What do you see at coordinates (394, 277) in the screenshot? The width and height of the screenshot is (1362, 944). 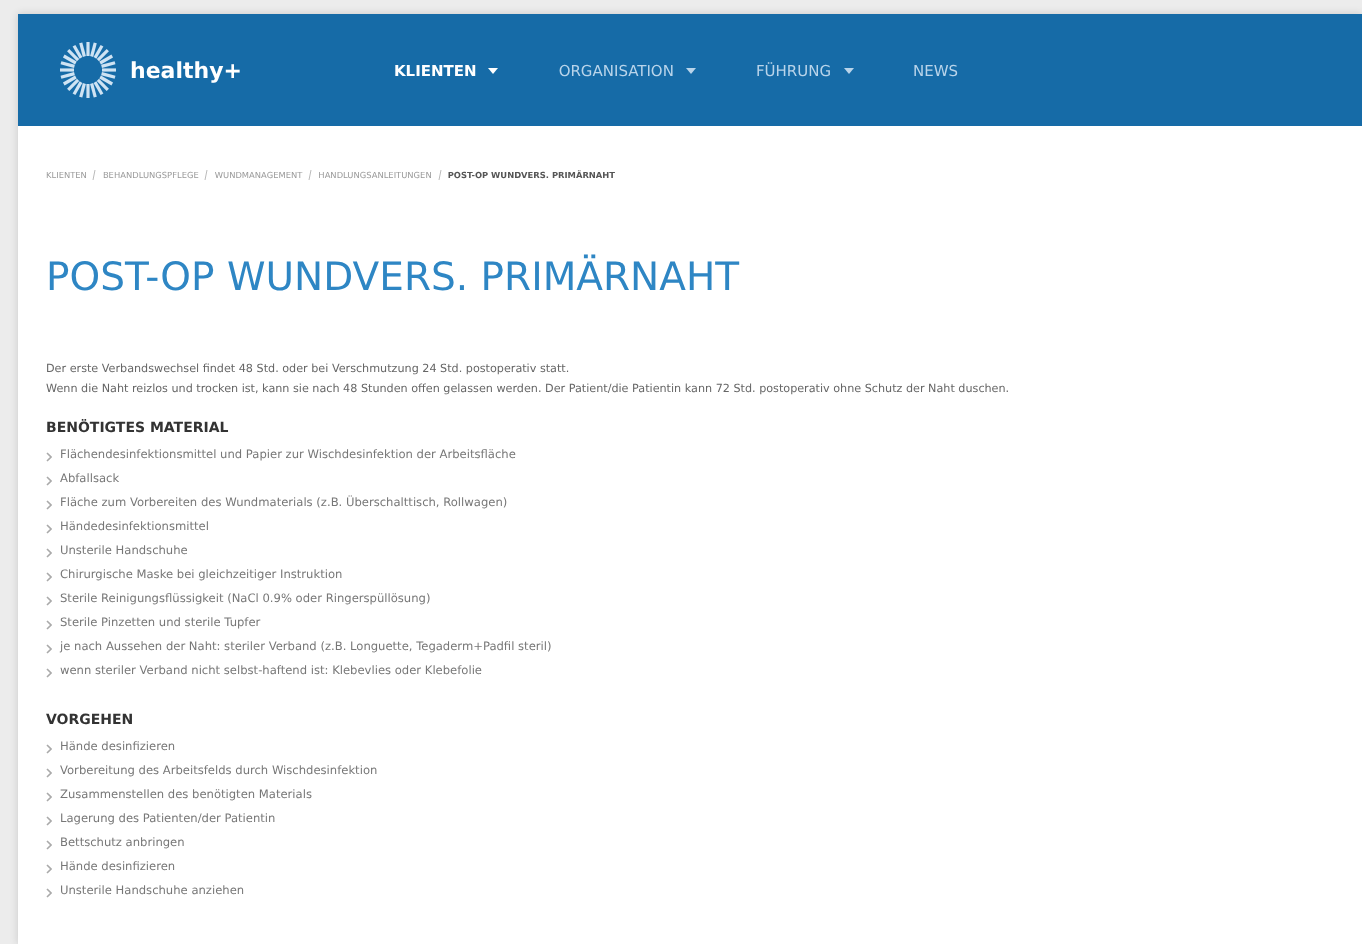 I see `page-title: POST-OP WUNDVERS. PRIMÄRNAHT` at bounding box center [394, 277].